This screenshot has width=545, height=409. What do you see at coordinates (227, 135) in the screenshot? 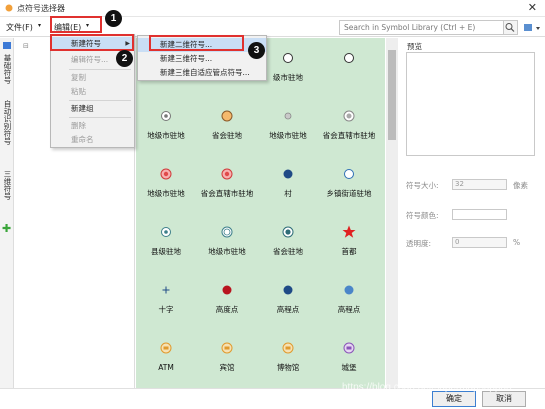
I see `symbol-label: 省会驻地` at bounding box center [227, 135].